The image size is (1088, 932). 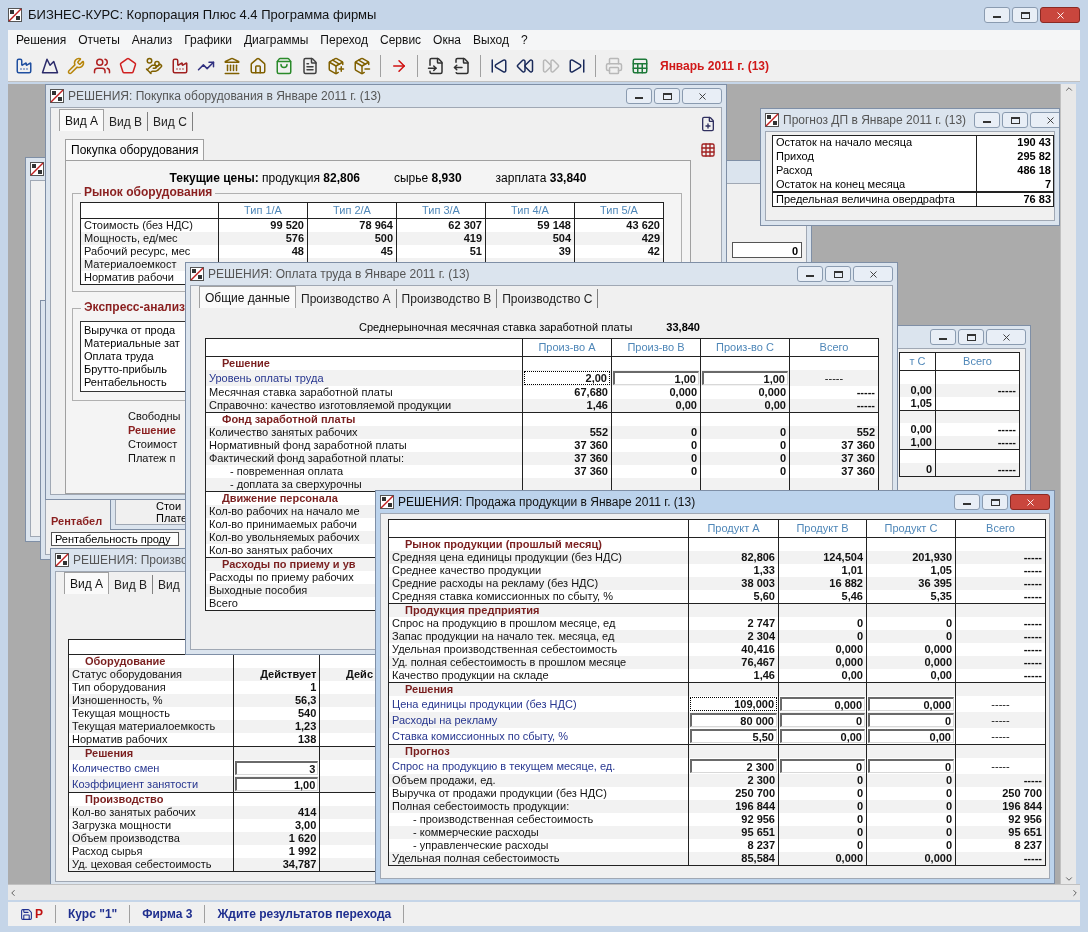 I want to click on input-field: 5,50, so click(x=733, y=736).